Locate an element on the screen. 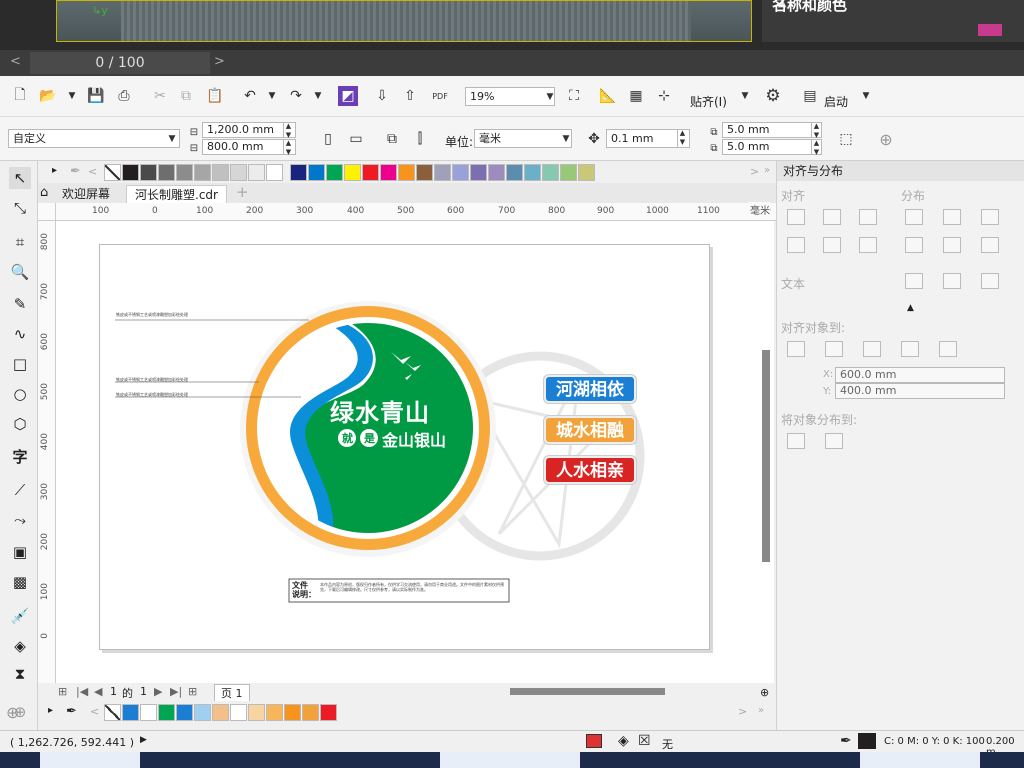 This screenshot has height=768, width=1024. distribute-to-selection-icon is located at coordinates (796, 441).